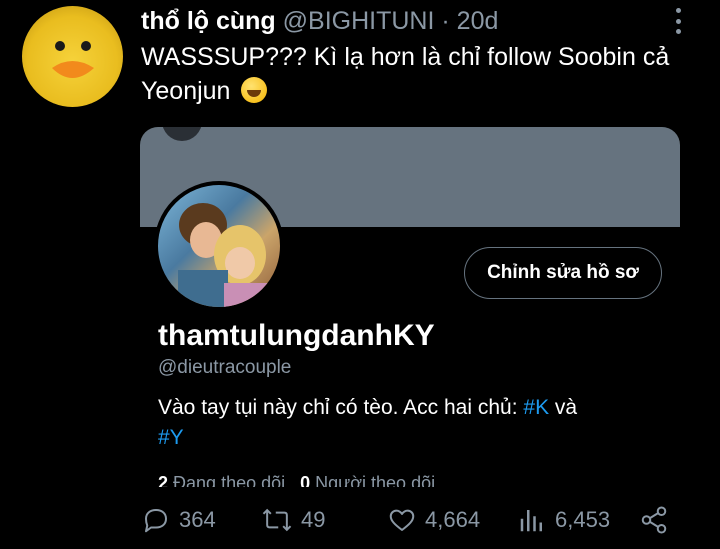  Describe the element at coordinates (375, 480) in the screenshot. I see `followers-label: Người theo dõi` at that location.